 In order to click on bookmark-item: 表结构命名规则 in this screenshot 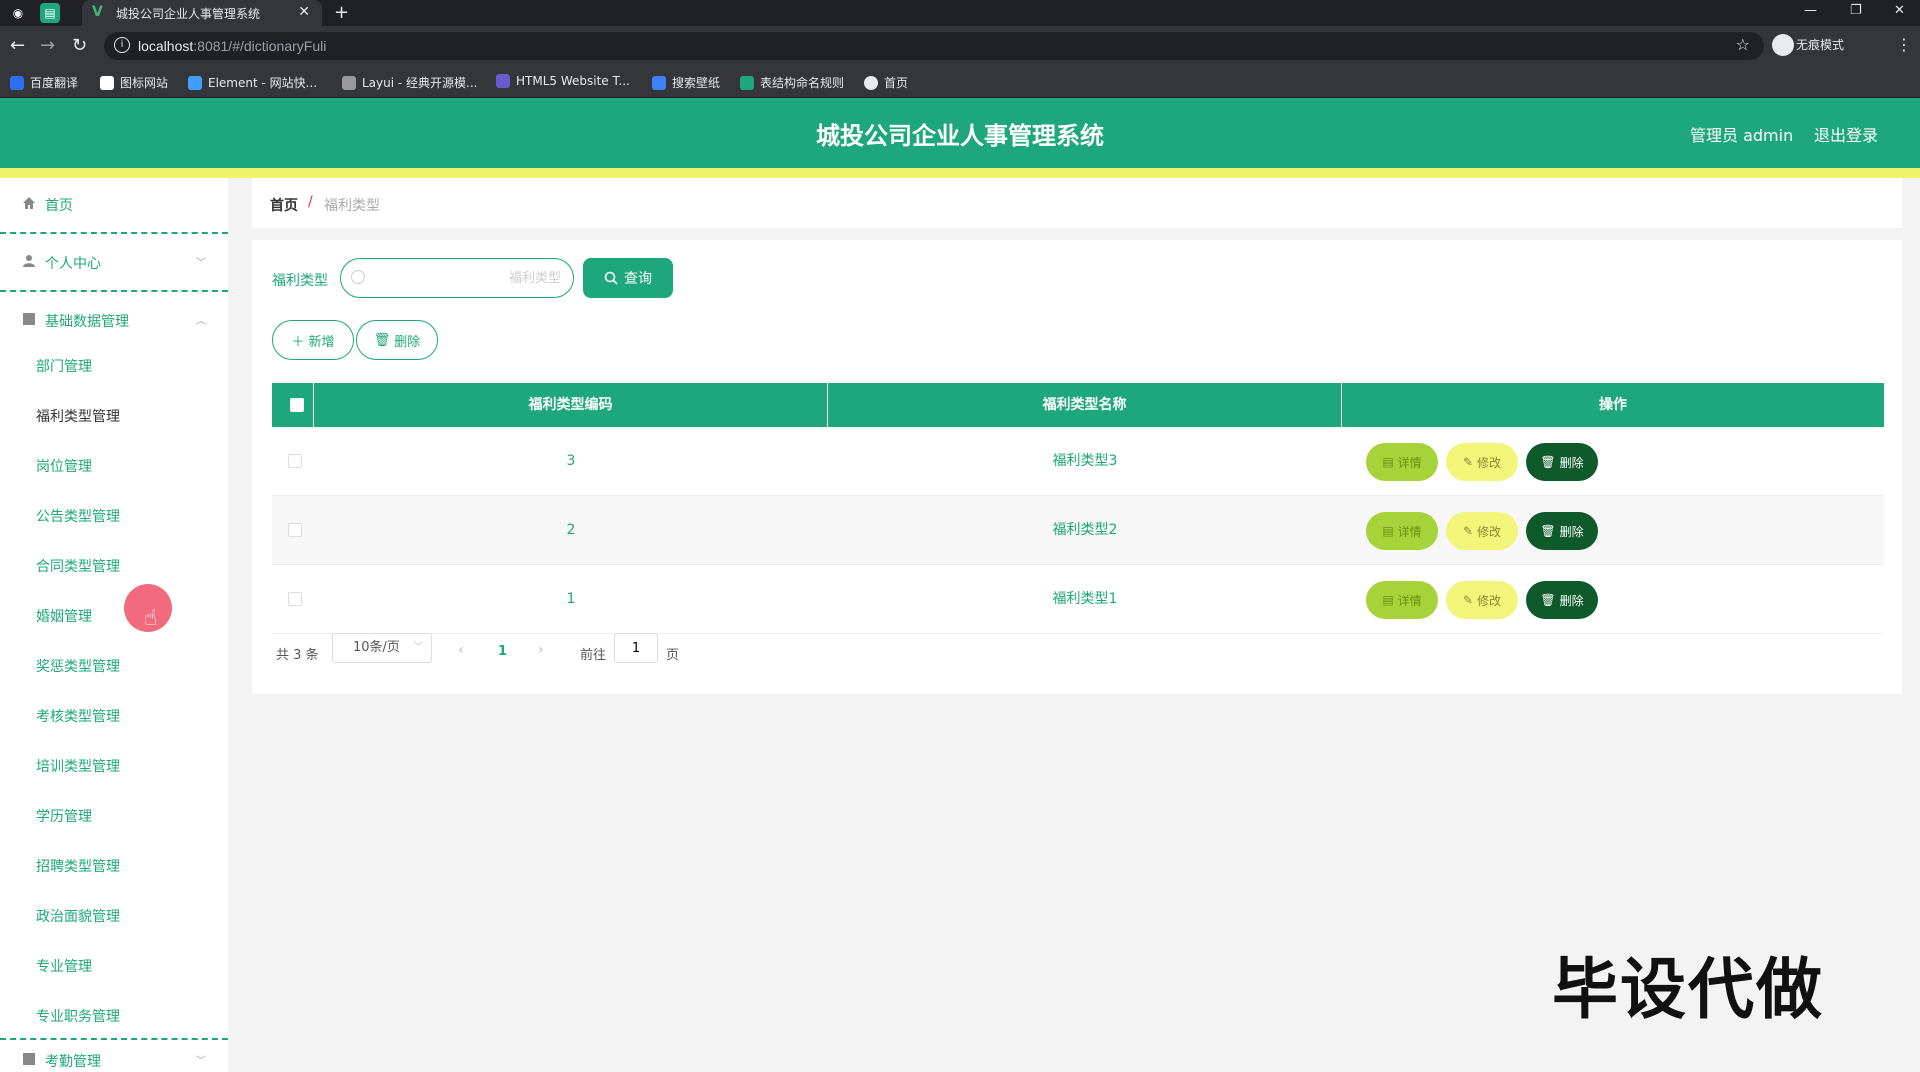, I will do `click(792, 82)`.